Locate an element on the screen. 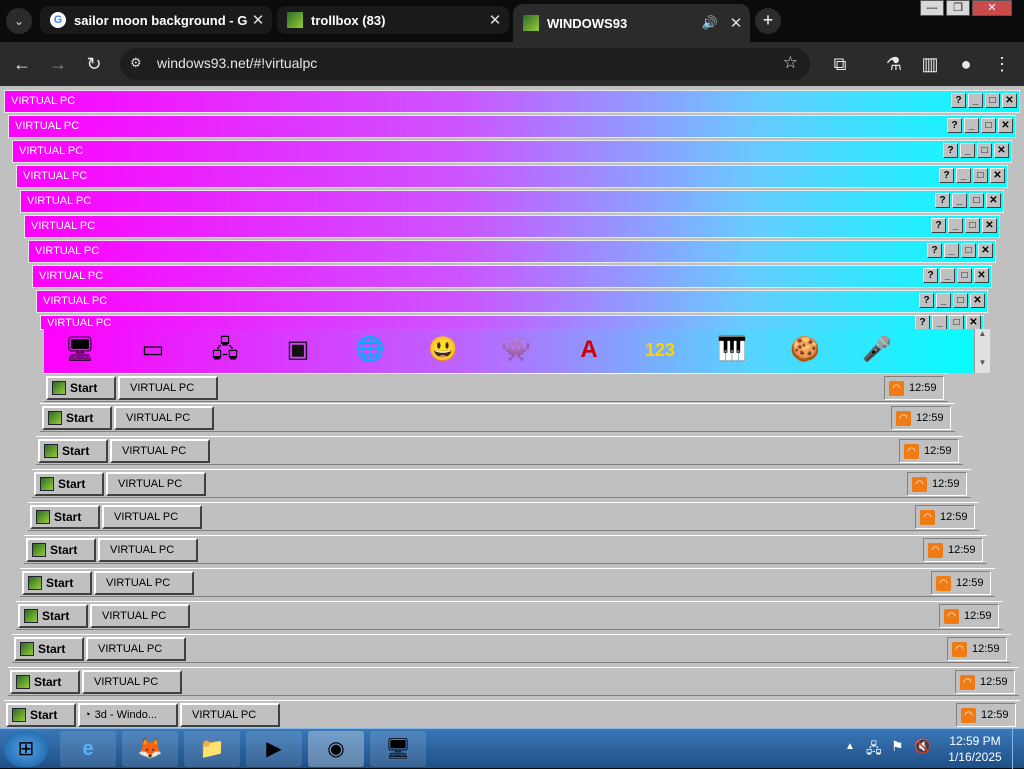 Image resolution: width=1024 pixels, height=769 pixels. show-hidden-icons-arrow: ▲ is located at coordinates (850, 746).